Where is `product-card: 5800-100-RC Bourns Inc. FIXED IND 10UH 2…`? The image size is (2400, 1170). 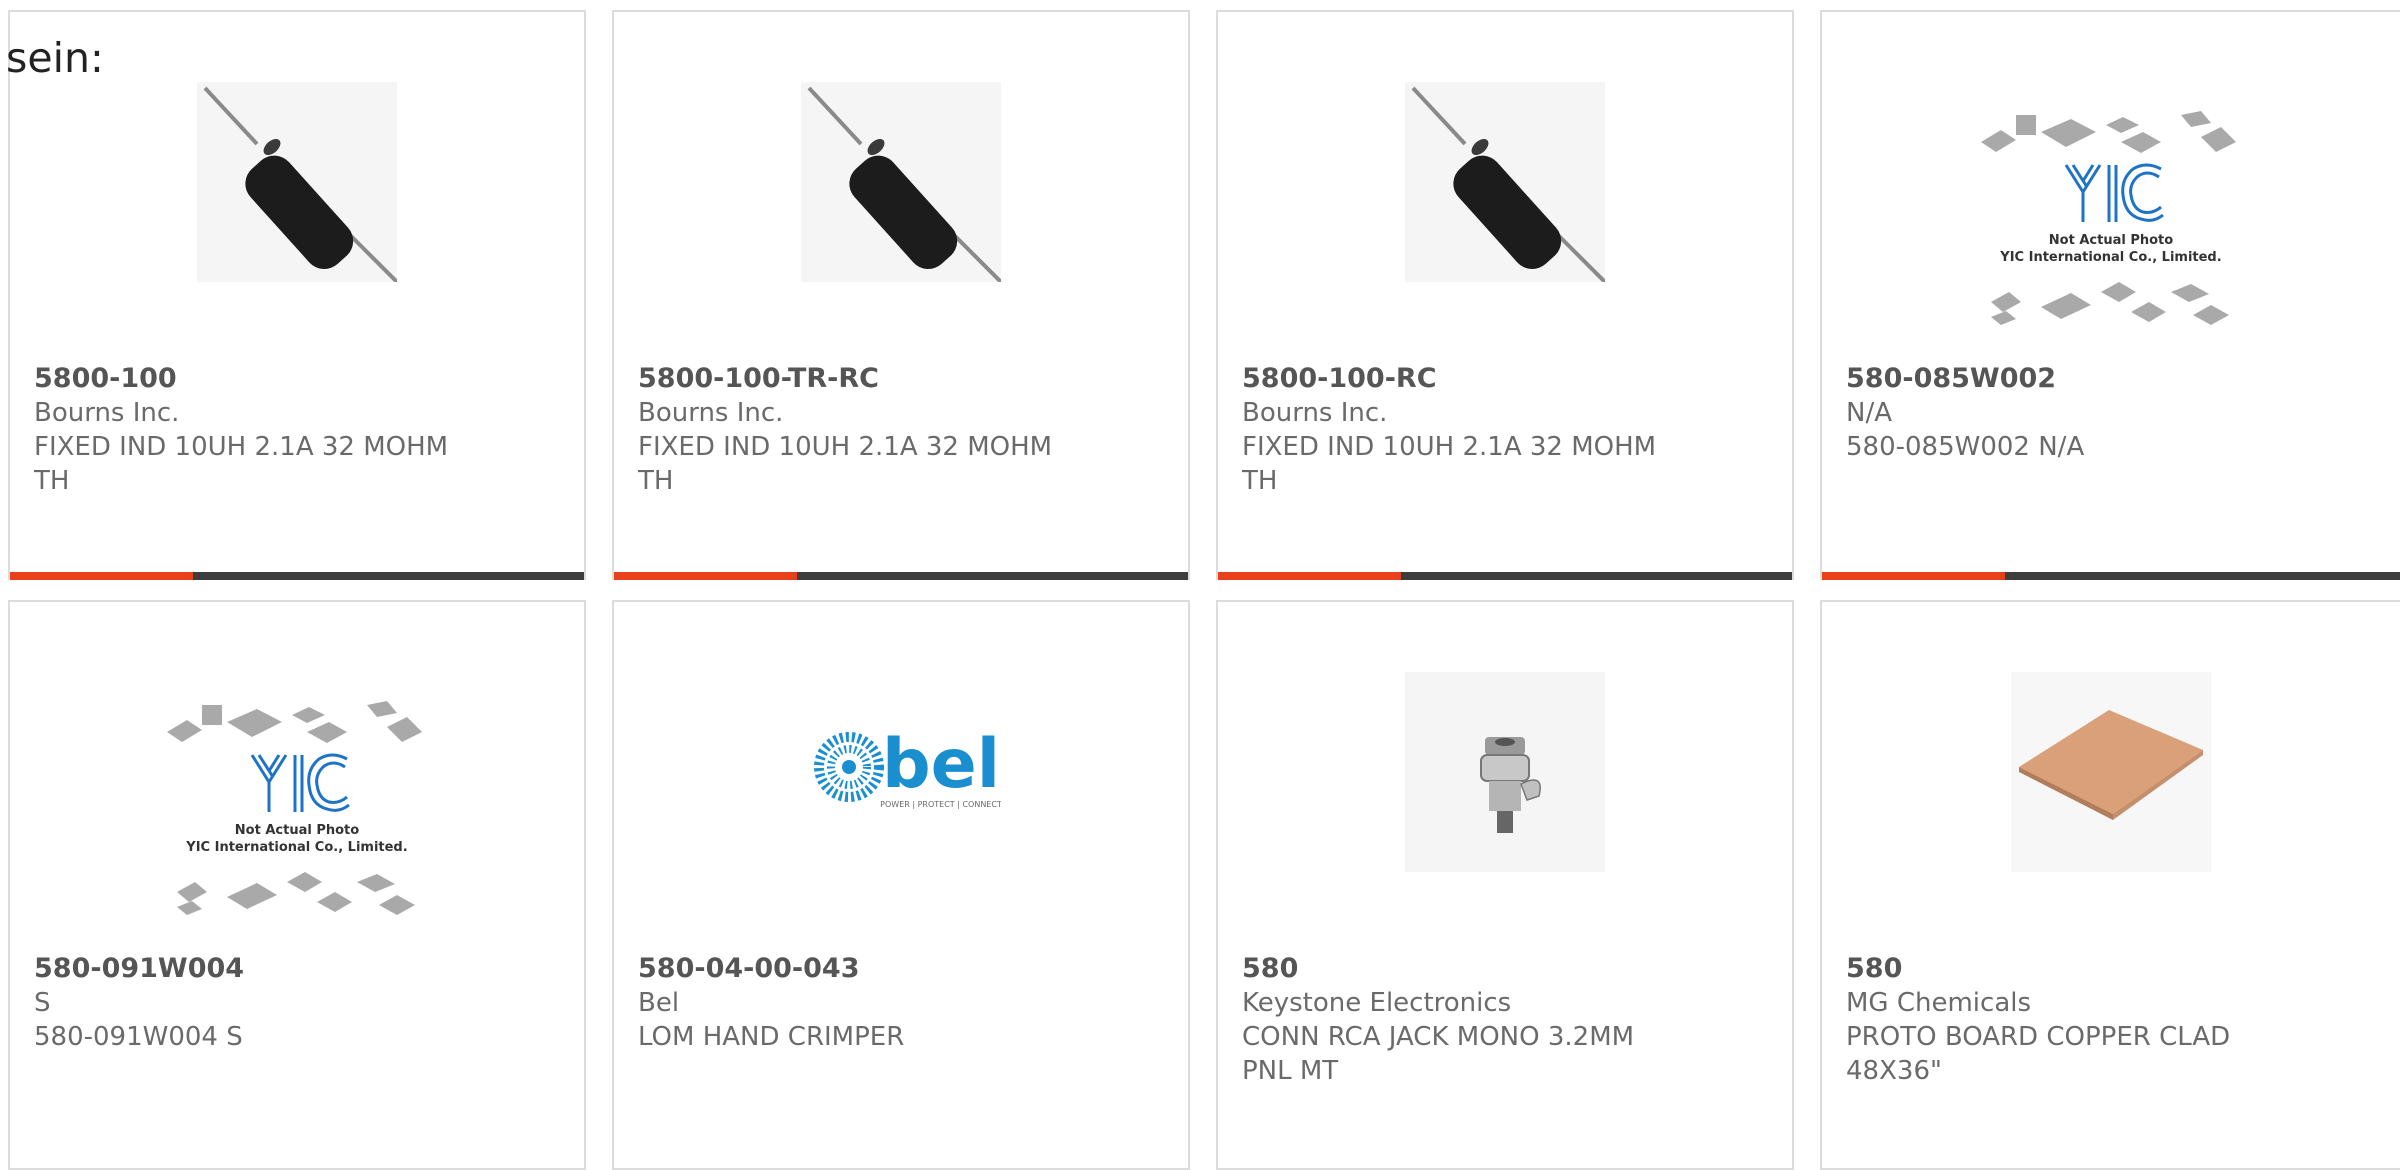 product-card: 5800-100-RC Bourns Inc. FIXED IND 10UH 2… is located at coordinates (1505, 295).